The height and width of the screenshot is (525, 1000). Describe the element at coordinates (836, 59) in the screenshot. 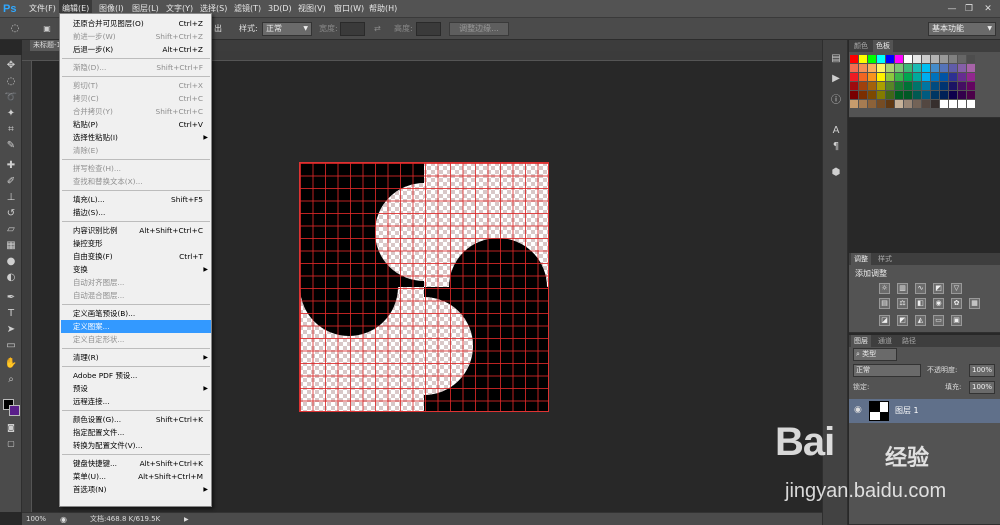

I see `history-panel-icon: ▤` at that location.